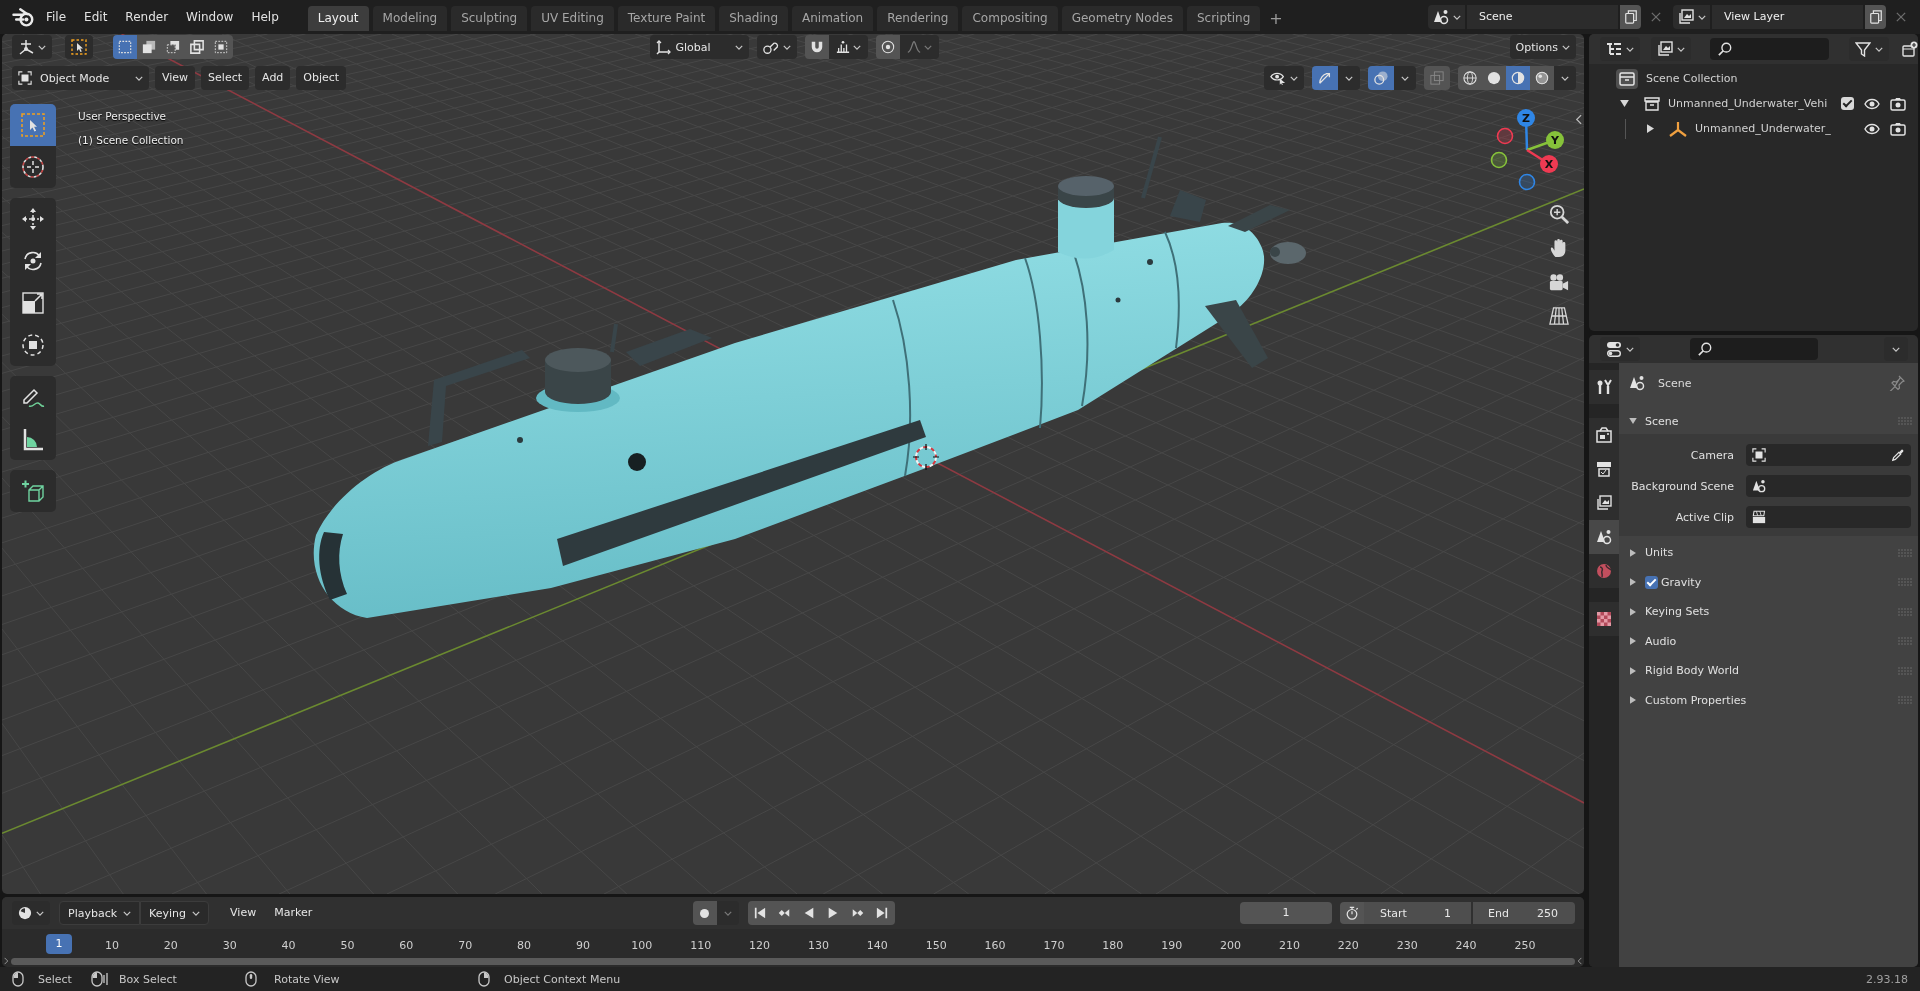 The height and width of the screenshot is (991, 1920). I want to click on playback-button, so click(759, 913).